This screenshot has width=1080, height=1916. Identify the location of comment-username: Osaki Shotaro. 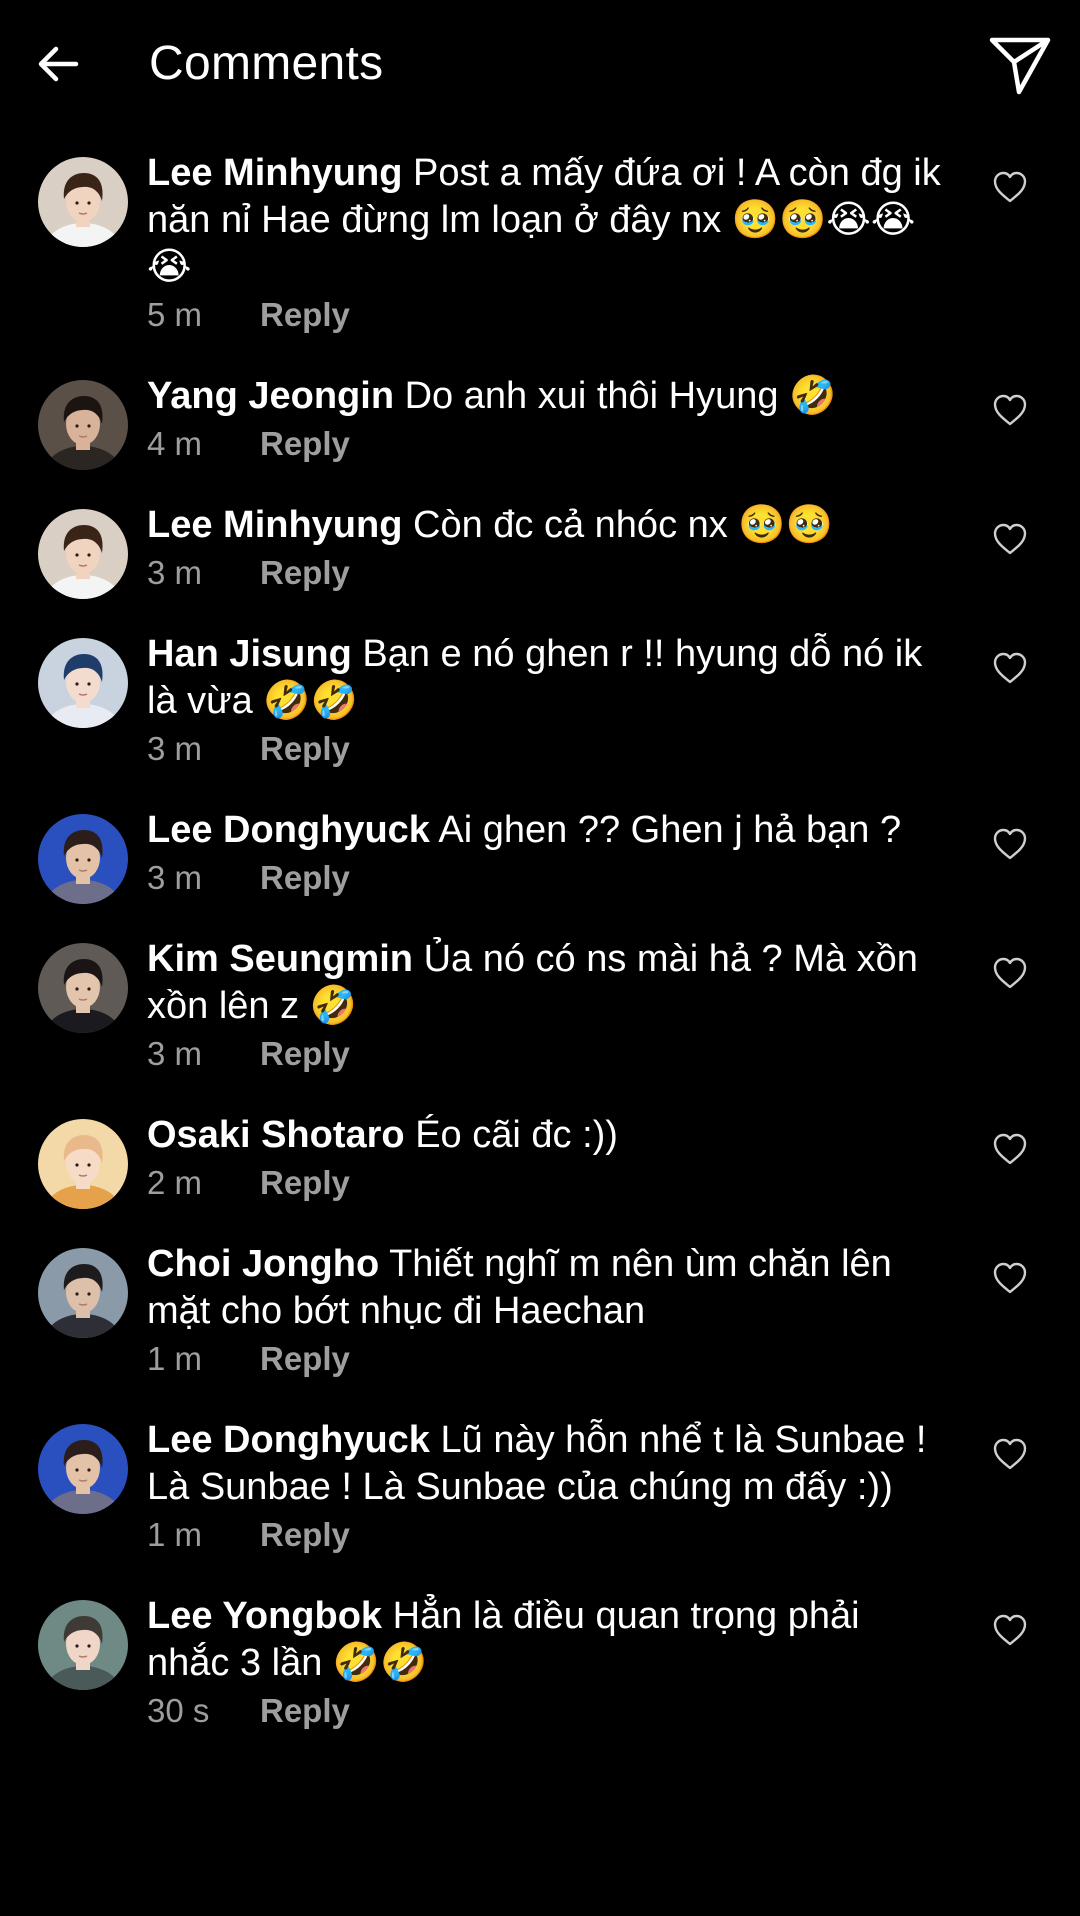
(276, 1135).